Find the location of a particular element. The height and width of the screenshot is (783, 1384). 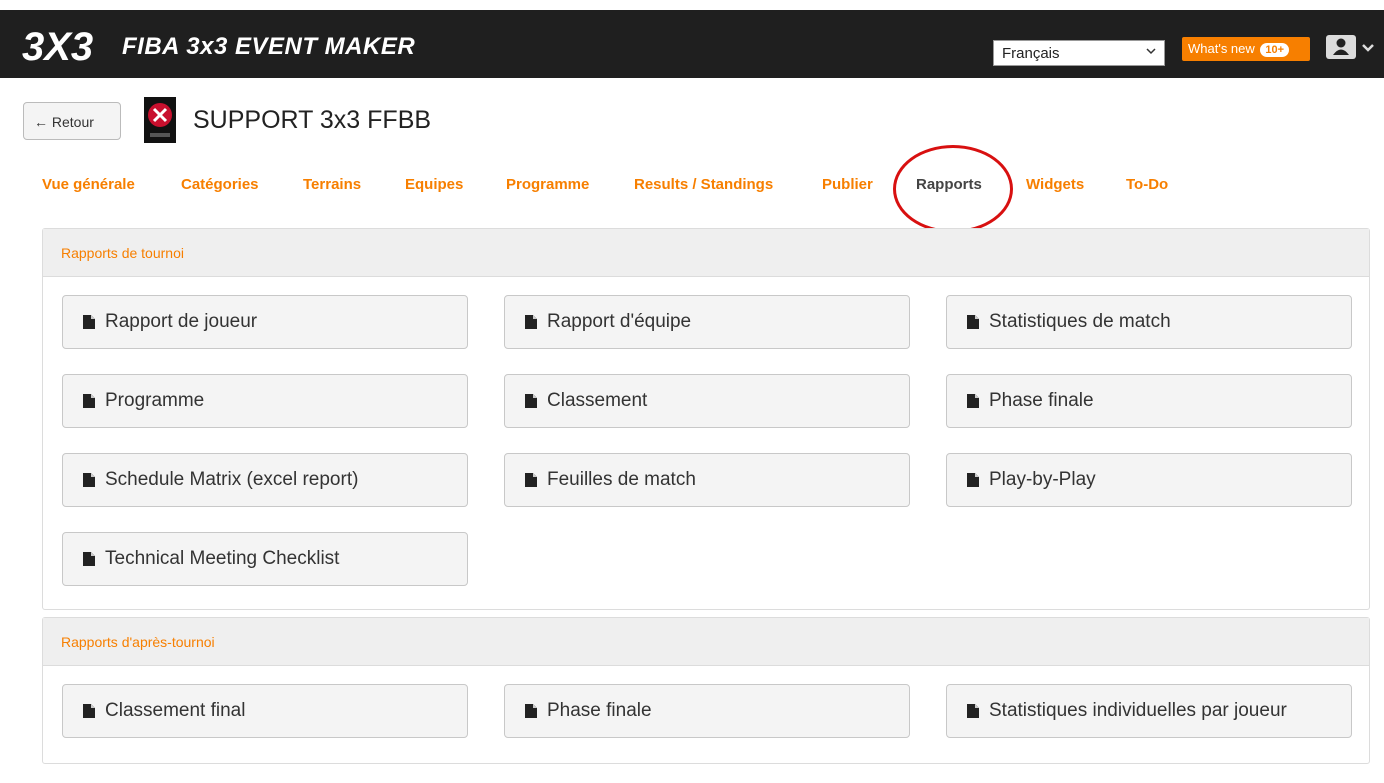

report-label: Rapport de joueur is located at coordinates (181, 321).